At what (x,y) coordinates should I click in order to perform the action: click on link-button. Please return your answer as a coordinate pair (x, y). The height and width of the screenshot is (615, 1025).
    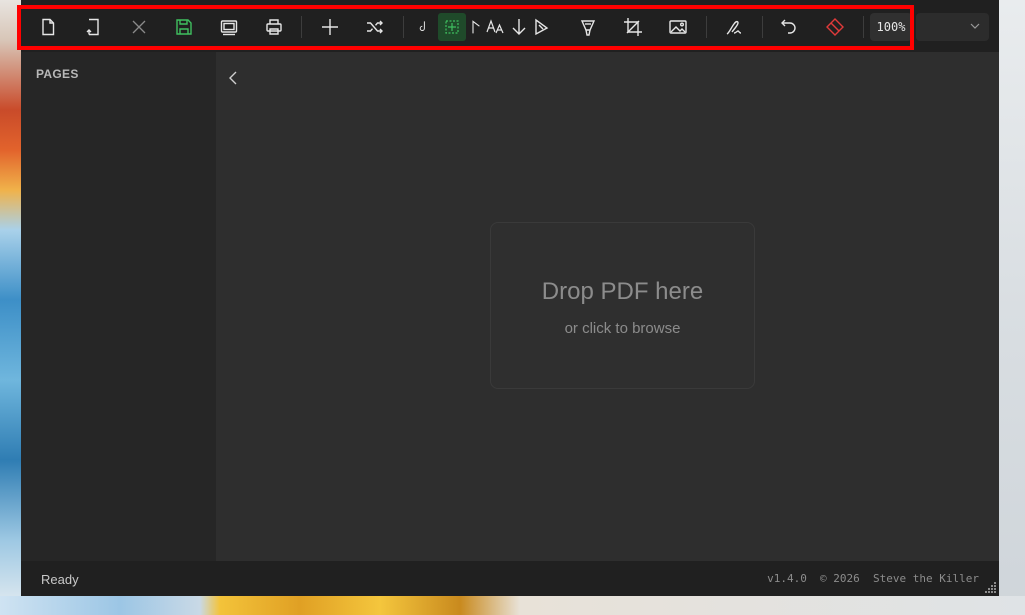
    Looking at the image, I should click on (423, 27).